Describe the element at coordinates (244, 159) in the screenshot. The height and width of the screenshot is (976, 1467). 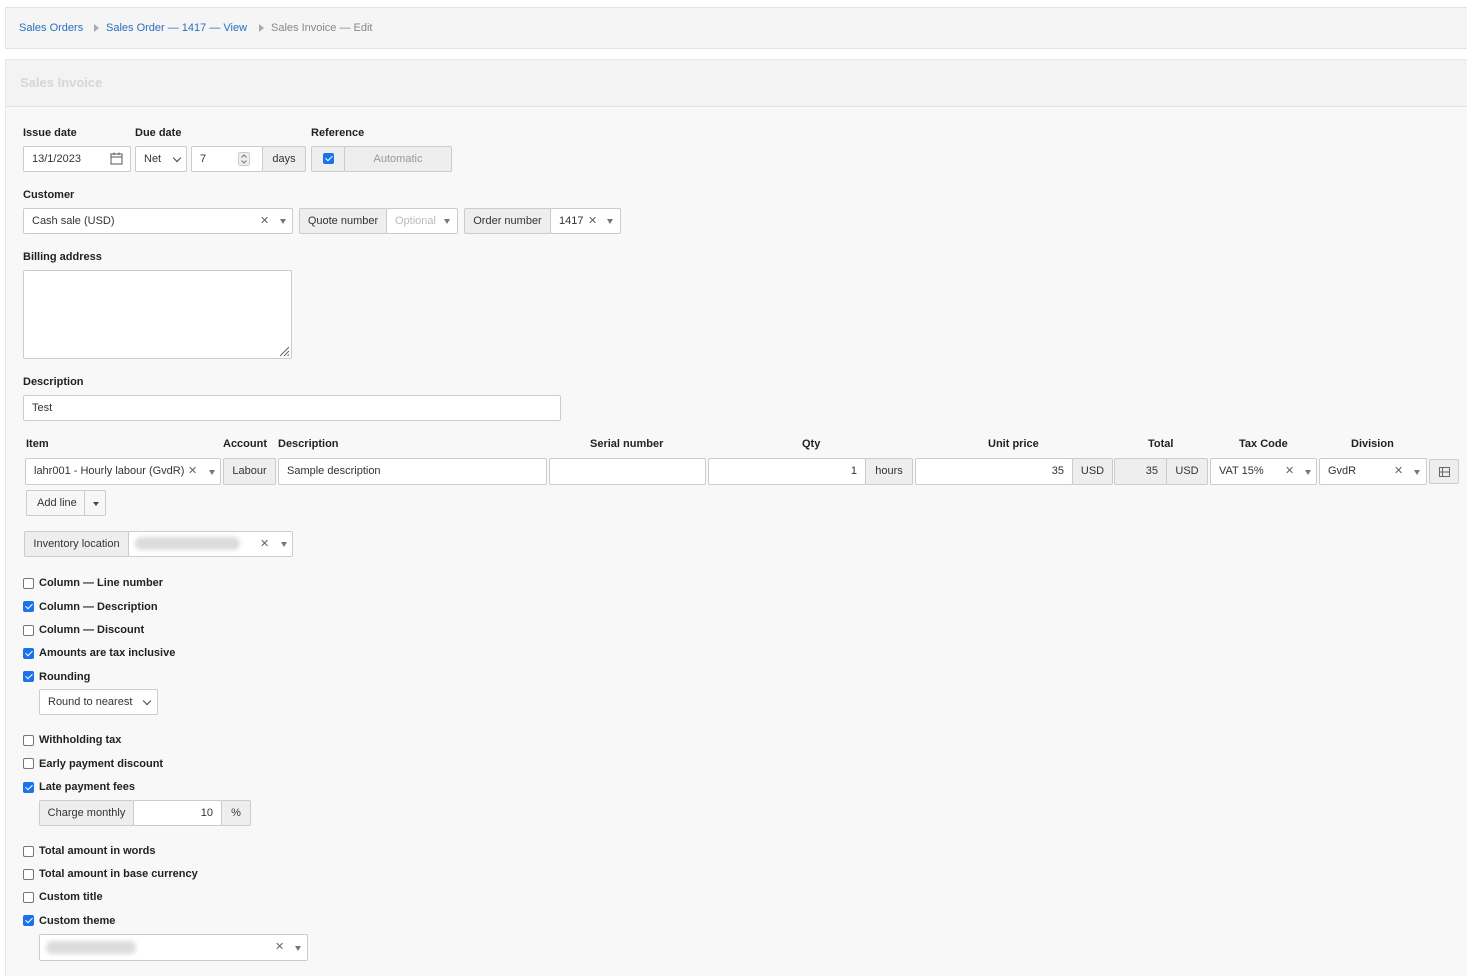
I see `spinner-icon` at that location.